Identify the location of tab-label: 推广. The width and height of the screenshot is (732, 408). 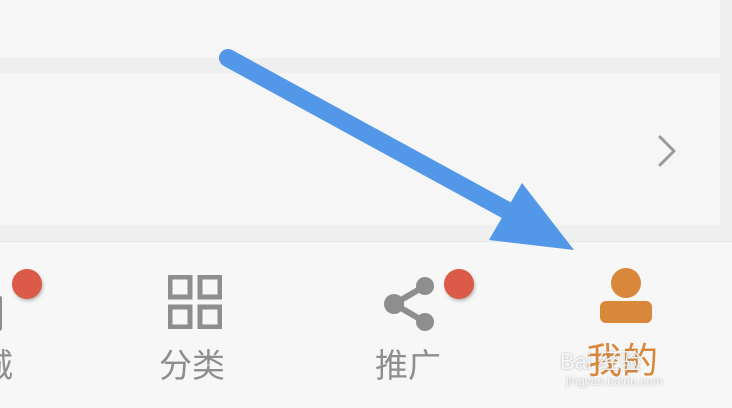
(408, 365).